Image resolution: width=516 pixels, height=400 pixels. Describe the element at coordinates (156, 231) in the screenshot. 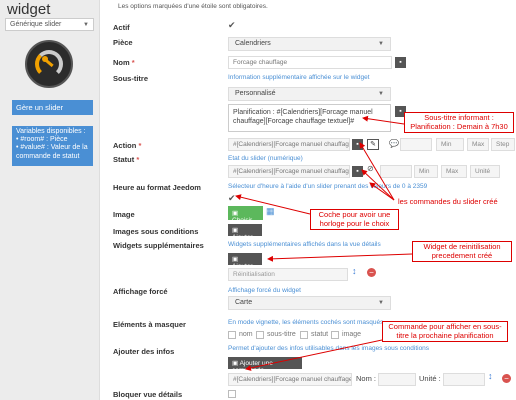

I see `images-conditions-label: Images sous conditions` at that location.